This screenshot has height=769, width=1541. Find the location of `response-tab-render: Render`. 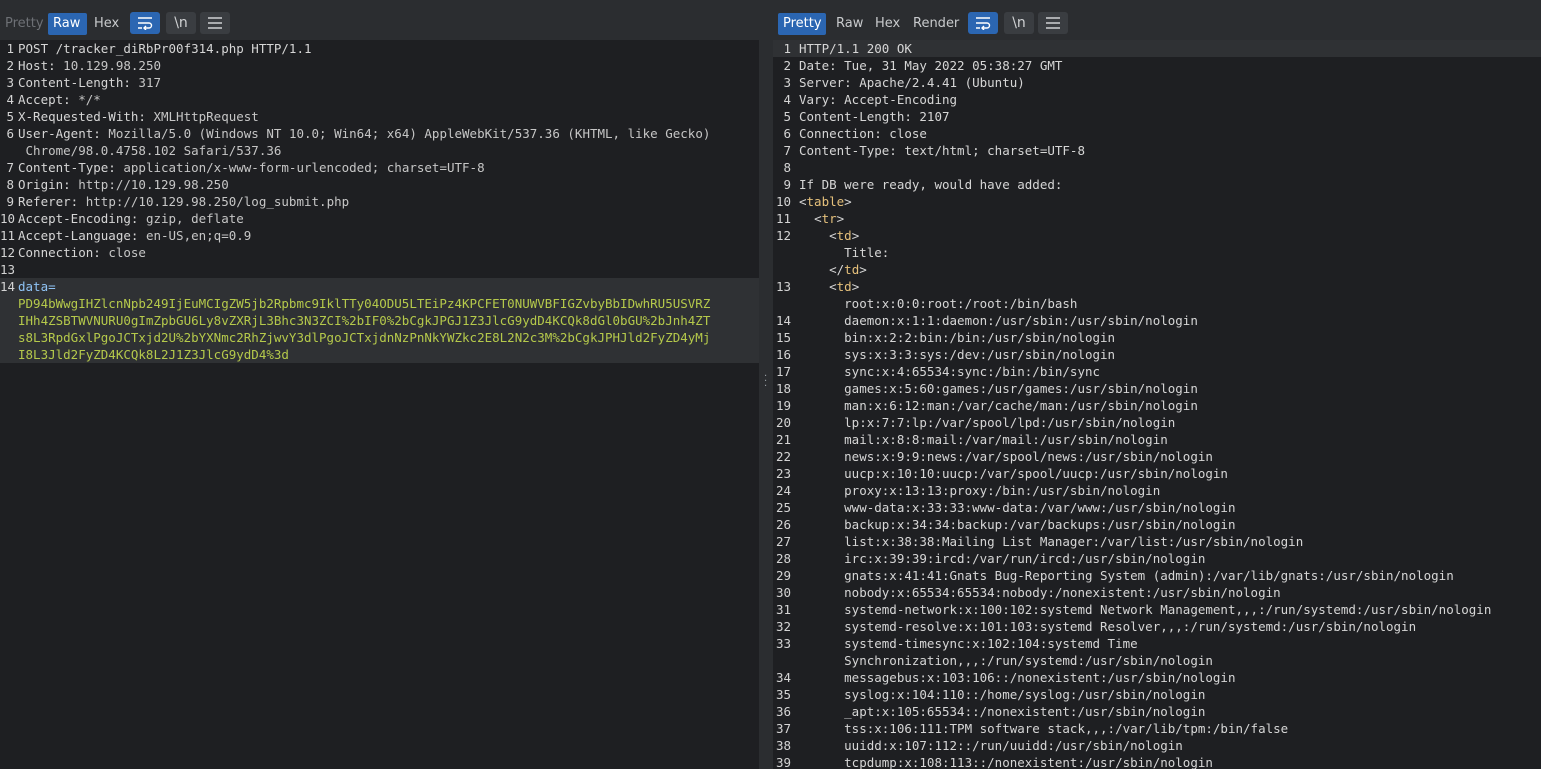

response-tab-render: Render is located at coordinates (936, 24).